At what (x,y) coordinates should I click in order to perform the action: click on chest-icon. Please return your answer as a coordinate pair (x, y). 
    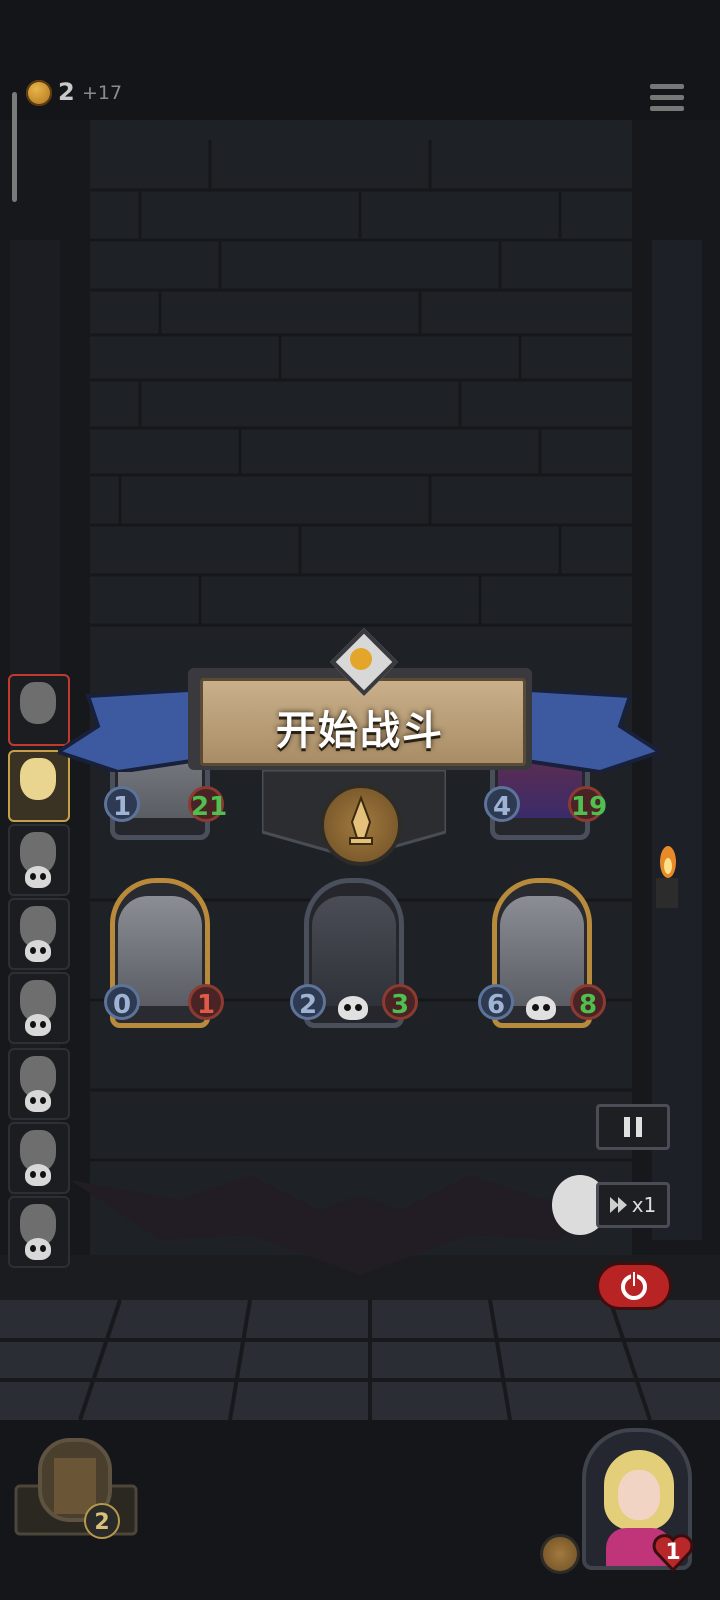
    Looking at the image, I should click on (76, 1484).